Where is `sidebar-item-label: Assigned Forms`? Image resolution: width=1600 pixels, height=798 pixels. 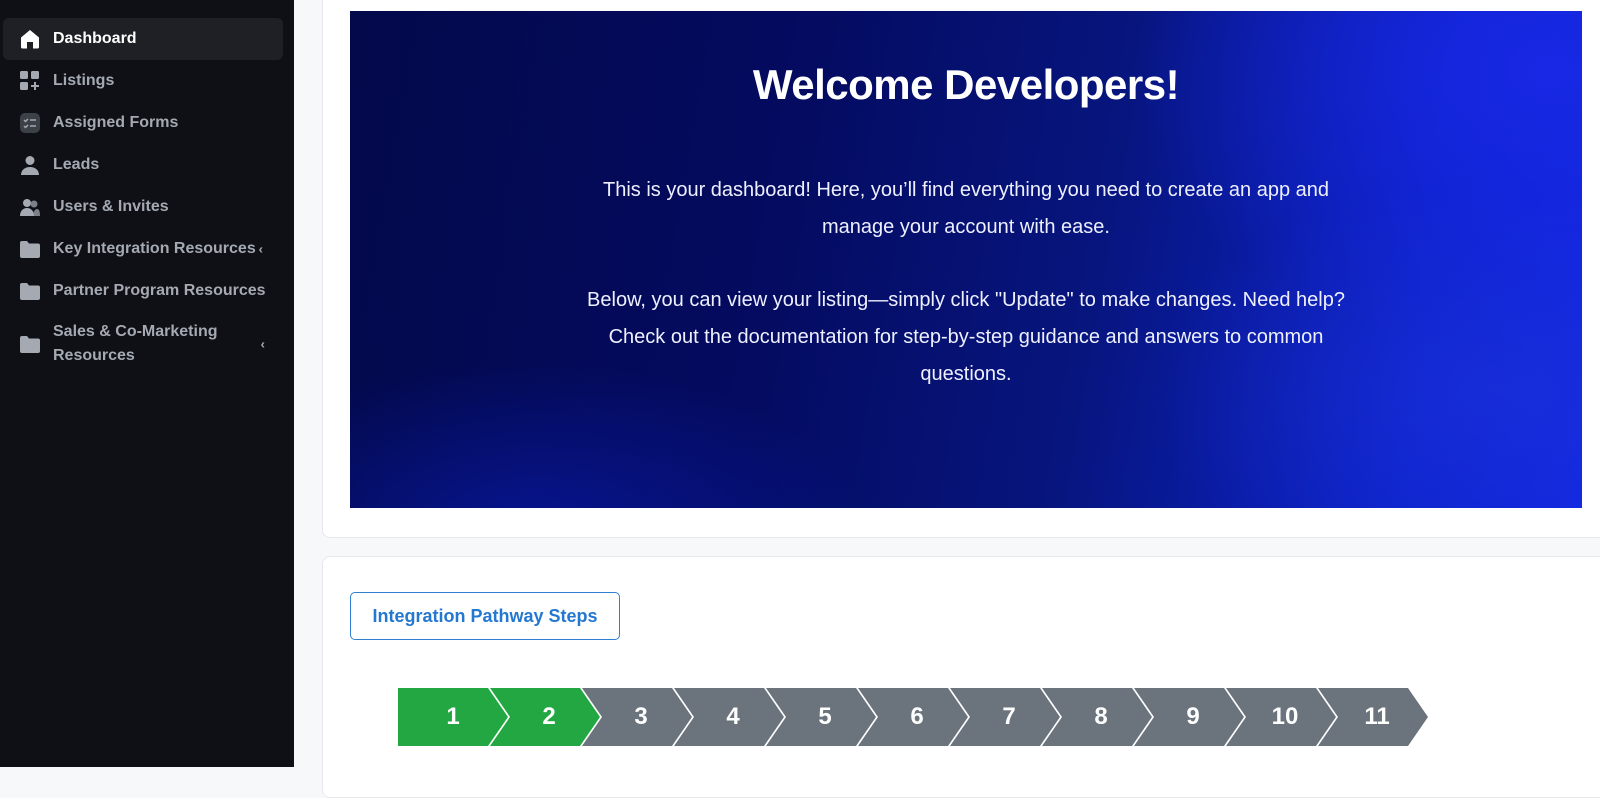 sidebar-item-label: Assigned Forms is located at coordinates (116, 122).